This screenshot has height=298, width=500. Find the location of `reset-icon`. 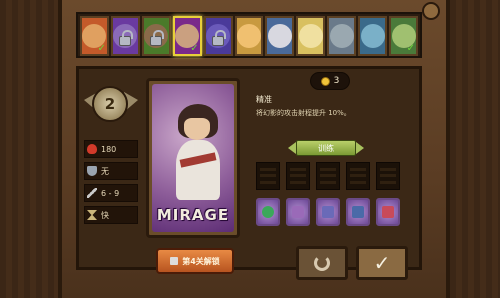

reset-icon is located at coordinates (322, 263).